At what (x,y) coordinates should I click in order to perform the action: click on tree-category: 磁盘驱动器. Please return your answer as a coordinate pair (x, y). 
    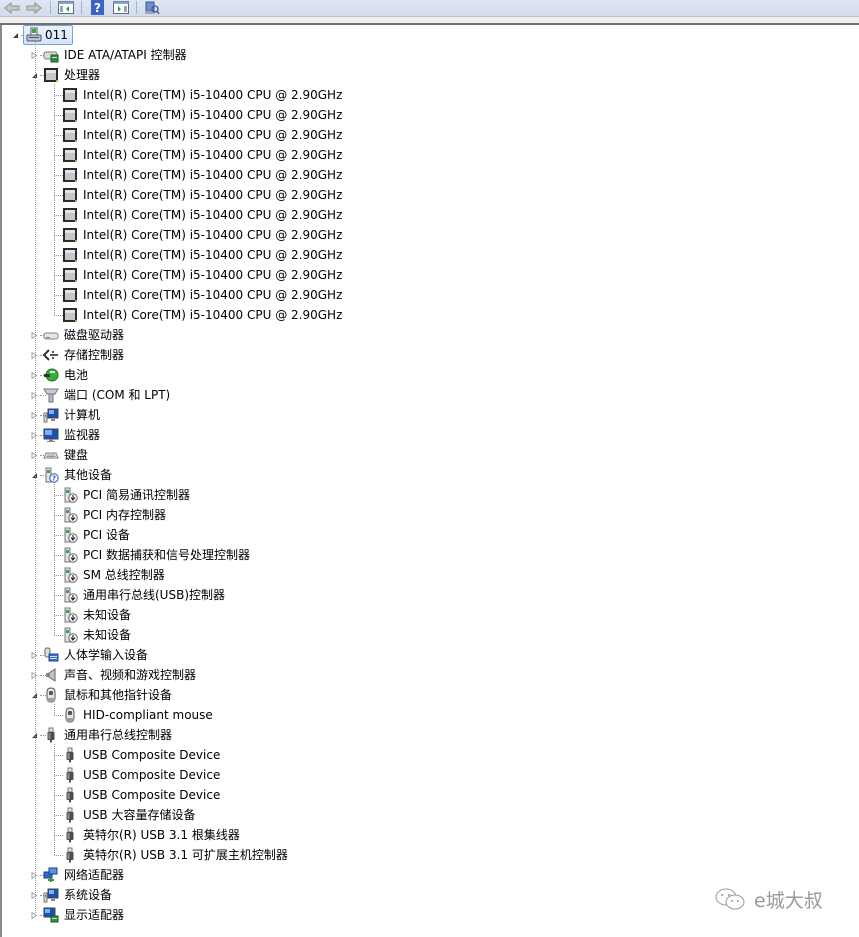
    Looking at the image, I should click on (84, 335).